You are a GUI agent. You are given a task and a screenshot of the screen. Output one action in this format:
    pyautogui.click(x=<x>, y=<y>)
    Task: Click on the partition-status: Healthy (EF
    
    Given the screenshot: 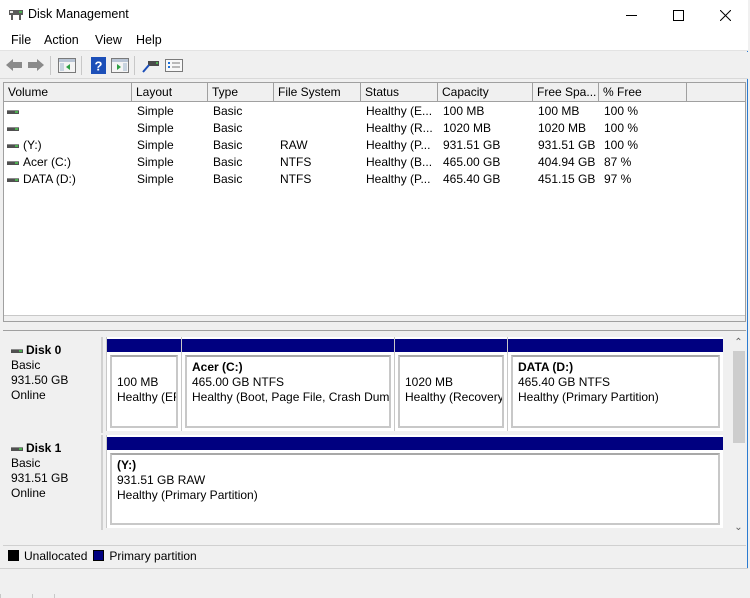 What is the action you would take?
    pyautogui.click(x=147, y=397)
    